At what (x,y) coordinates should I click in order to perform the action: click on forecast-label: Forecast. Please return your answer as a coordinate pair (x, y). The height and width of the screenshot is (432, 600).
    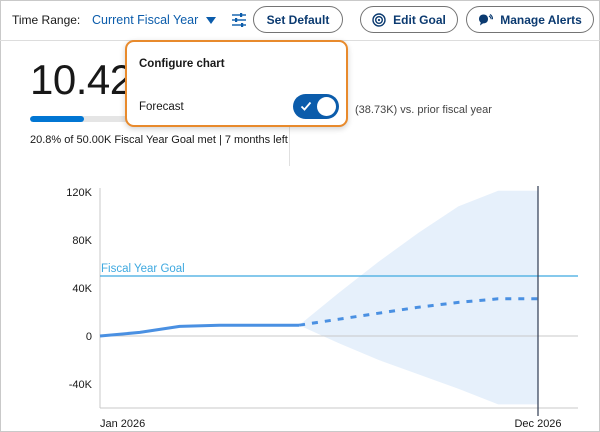
    Looking at the image, I should click on (161, 107).